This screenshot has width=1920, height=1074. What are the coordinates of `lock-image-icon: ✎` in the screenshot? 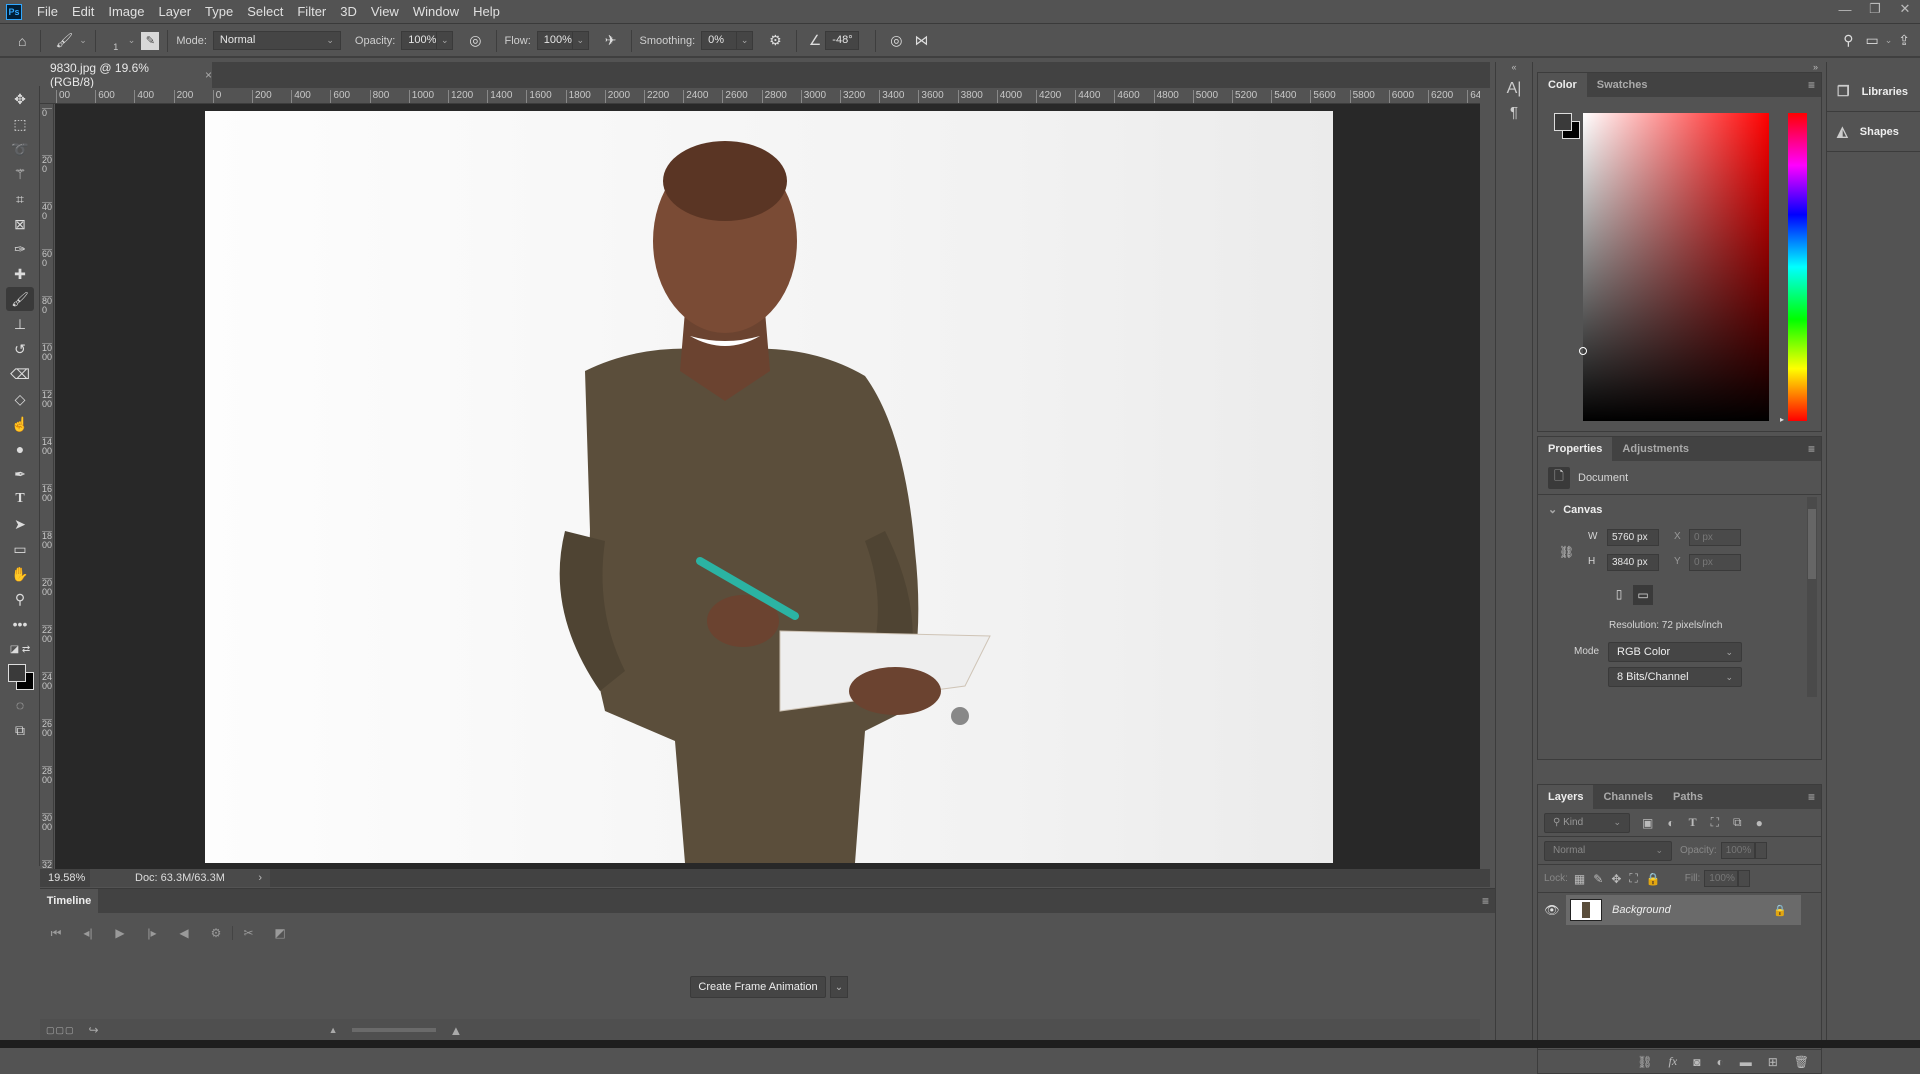 It's located at (1598, 879).